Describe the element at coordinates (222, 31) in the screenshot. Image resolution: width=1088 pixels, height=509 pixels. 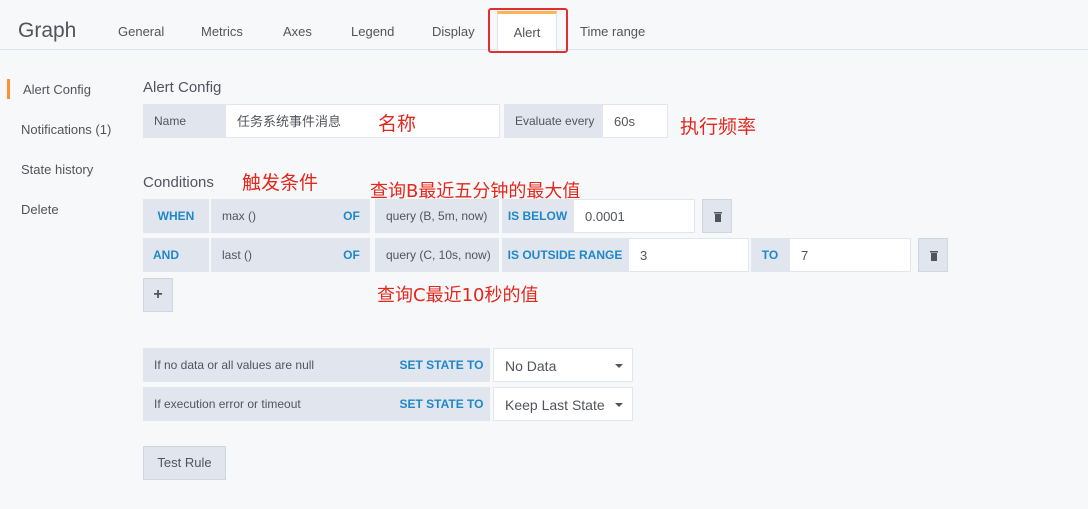
I see `tab-metrics: Metrics` at that location.